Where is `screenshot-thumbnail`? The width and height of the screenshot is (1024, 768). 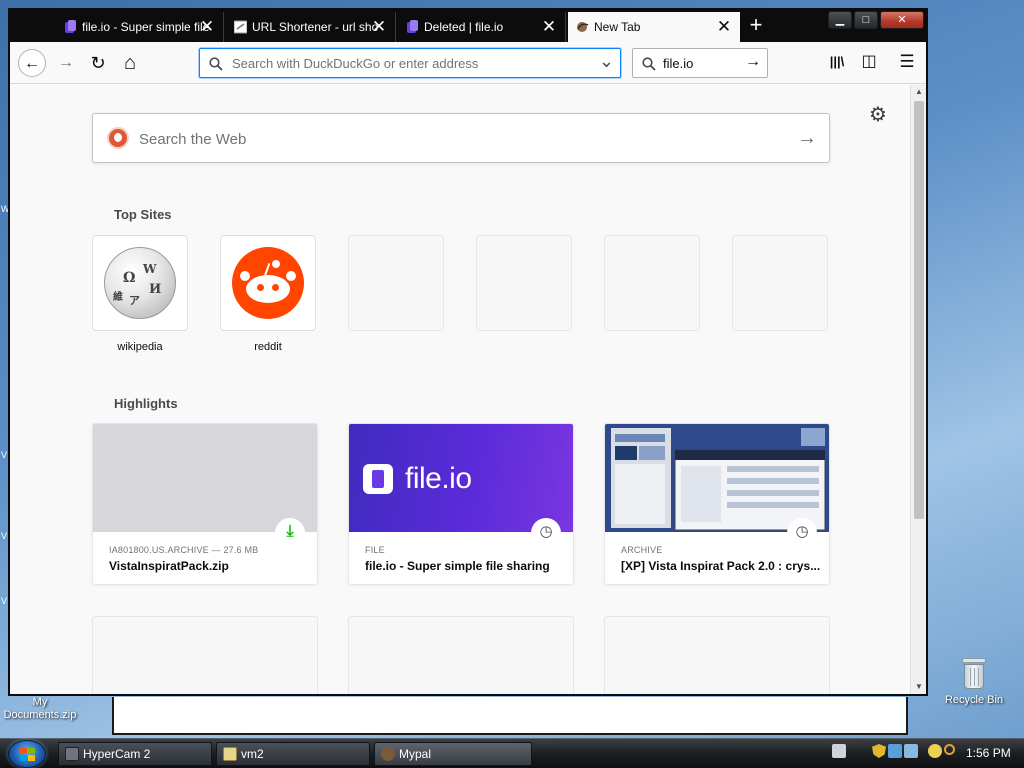
screenshot-thumbnail is located at coordinates (717, 478).